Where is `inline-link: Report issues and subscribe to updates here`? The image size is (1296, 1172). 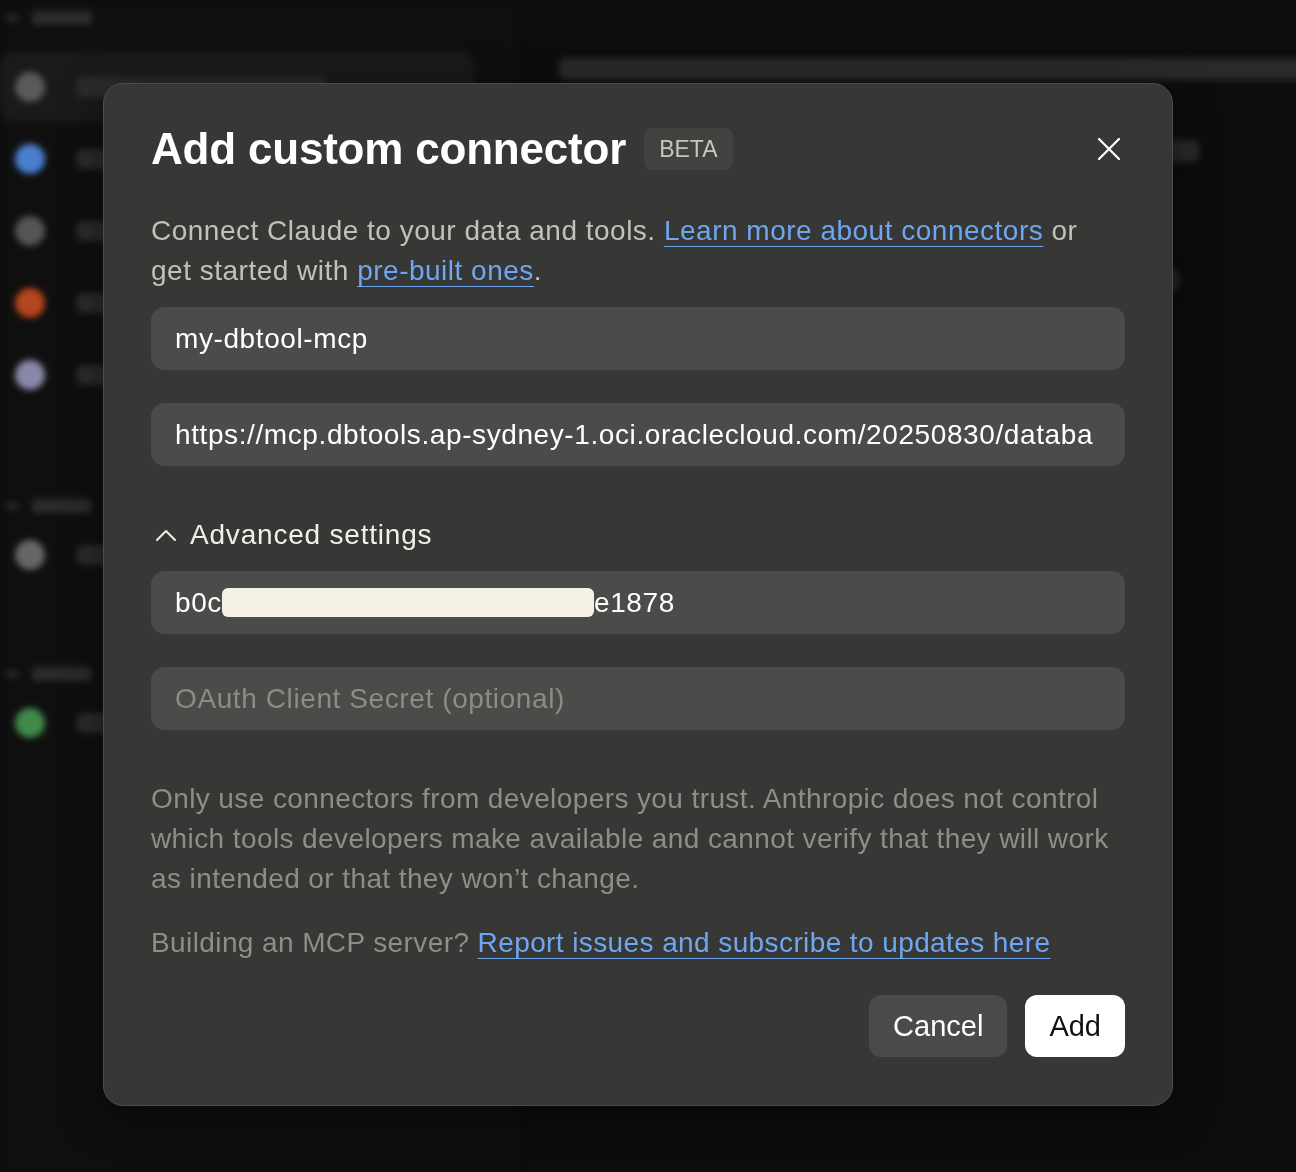 inline-link: Report issues and subscribe to updates here is located at coordinates (764, 942).